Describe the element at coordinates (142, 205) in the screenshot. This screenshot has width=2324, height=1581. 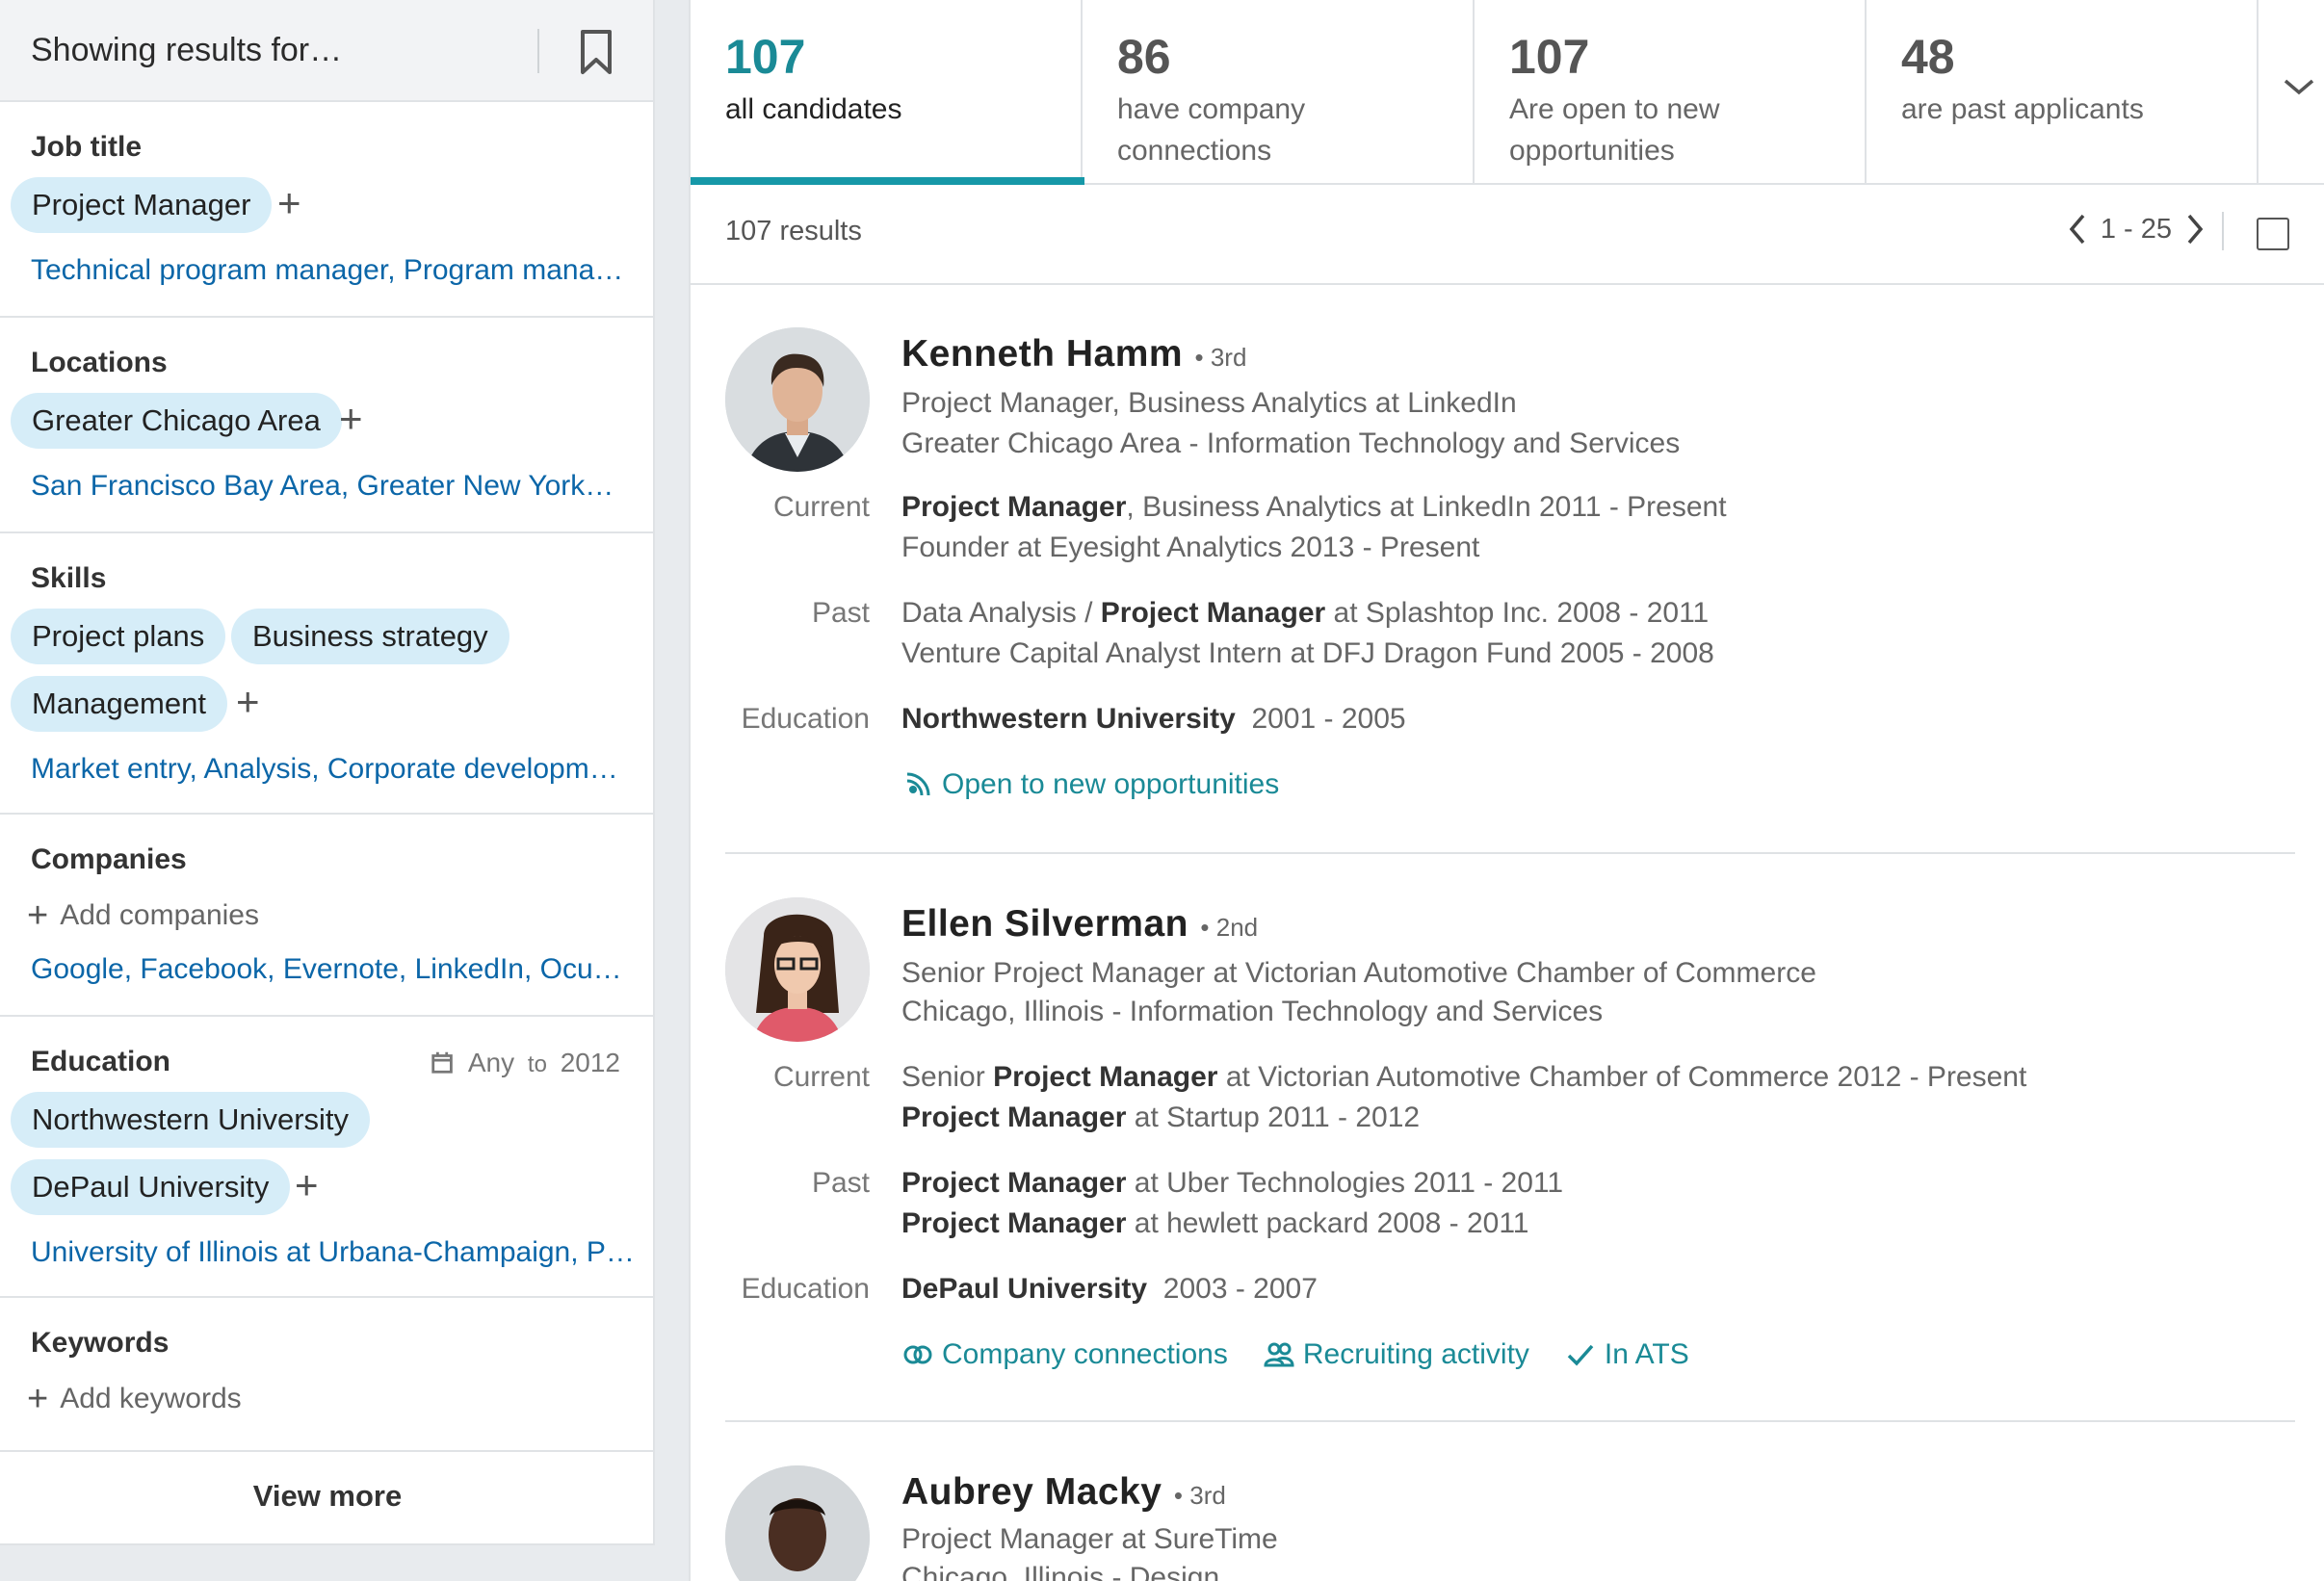
I see `job-title-pill: Project Manager` at that location.